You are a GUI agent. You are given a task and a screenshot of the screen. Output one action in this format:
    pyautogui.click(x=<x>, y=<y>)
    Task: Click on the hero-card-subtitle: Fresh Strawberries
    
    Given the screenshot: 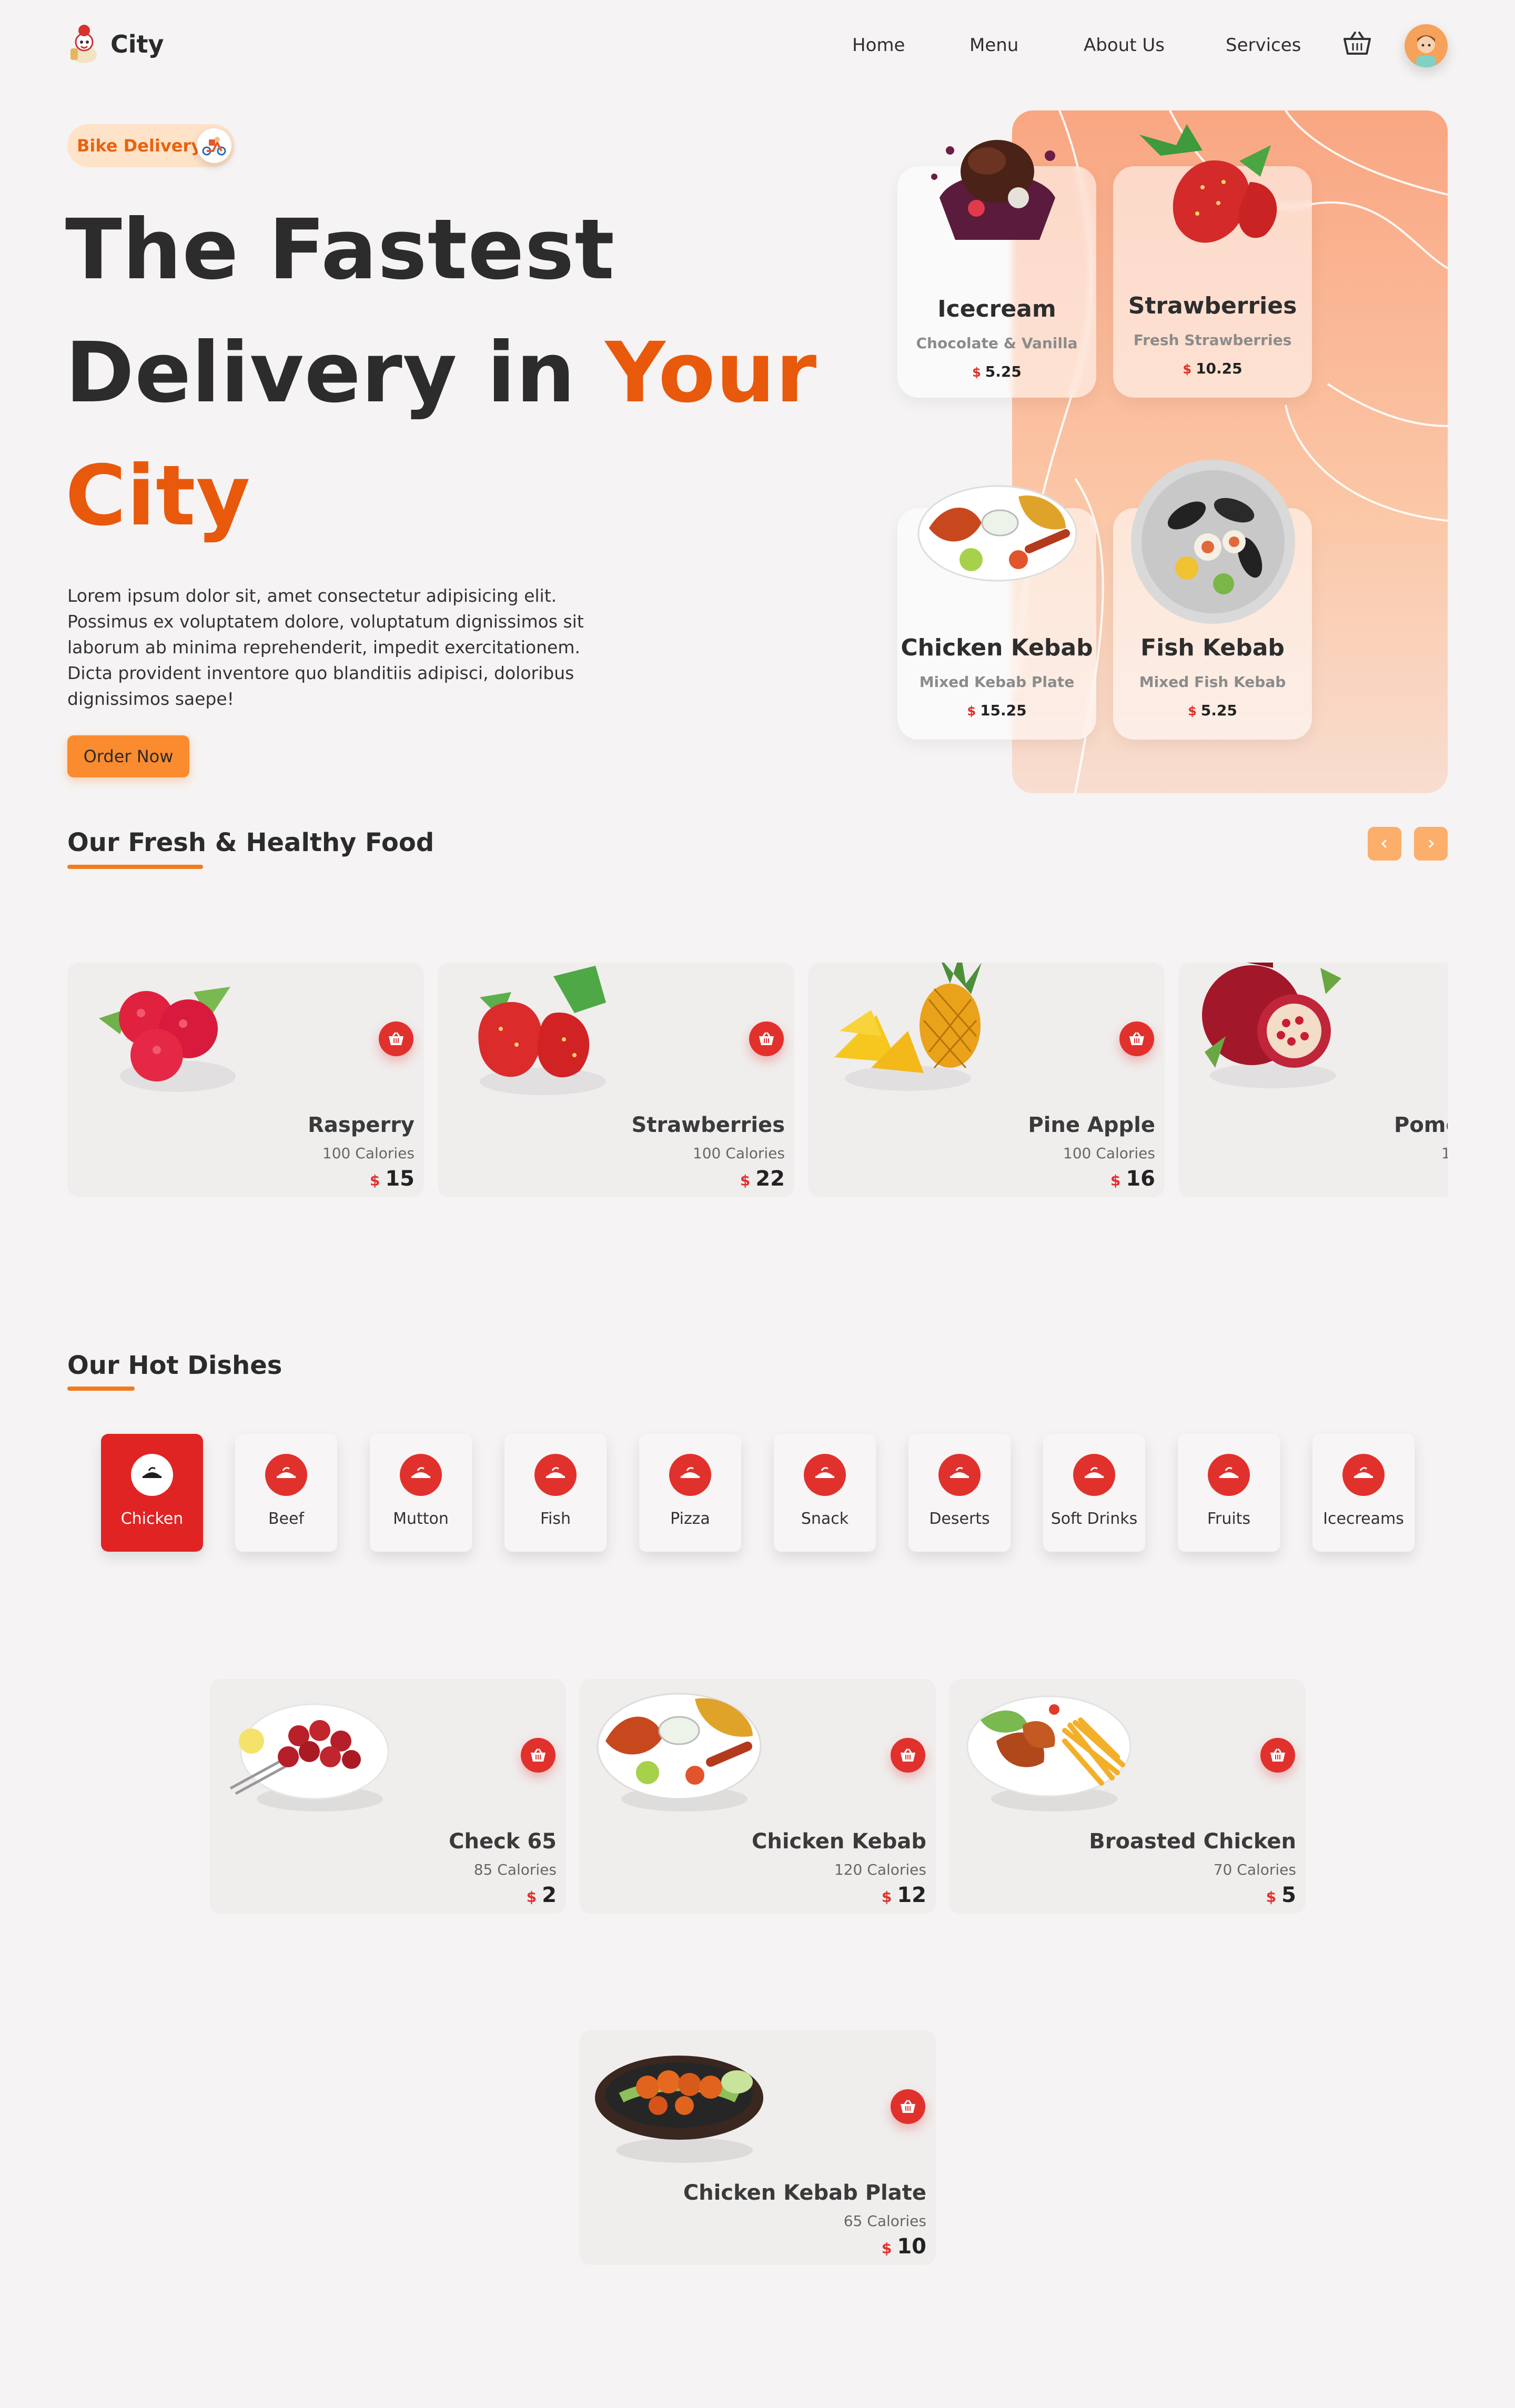 What is the action you would take?
    pyautogui.click(x=1212, y=340)
    